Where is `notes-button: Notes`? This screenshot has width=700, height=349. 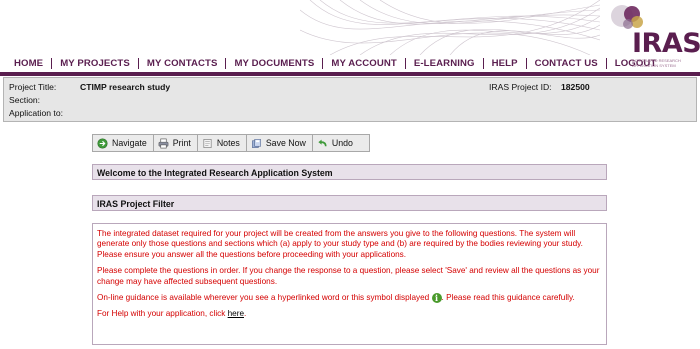
notes-button: Notes is located at coordinates (222, 143).